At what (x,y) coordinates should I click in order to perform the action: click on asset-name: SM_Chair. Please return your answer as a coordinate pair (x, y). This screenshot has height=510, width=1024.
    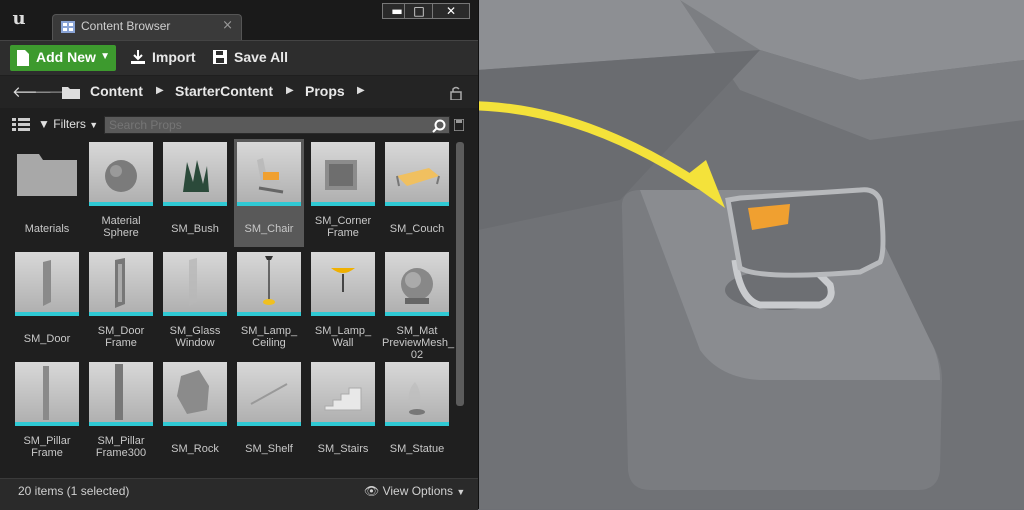
    Looking at the image, I should click on (269, 229).